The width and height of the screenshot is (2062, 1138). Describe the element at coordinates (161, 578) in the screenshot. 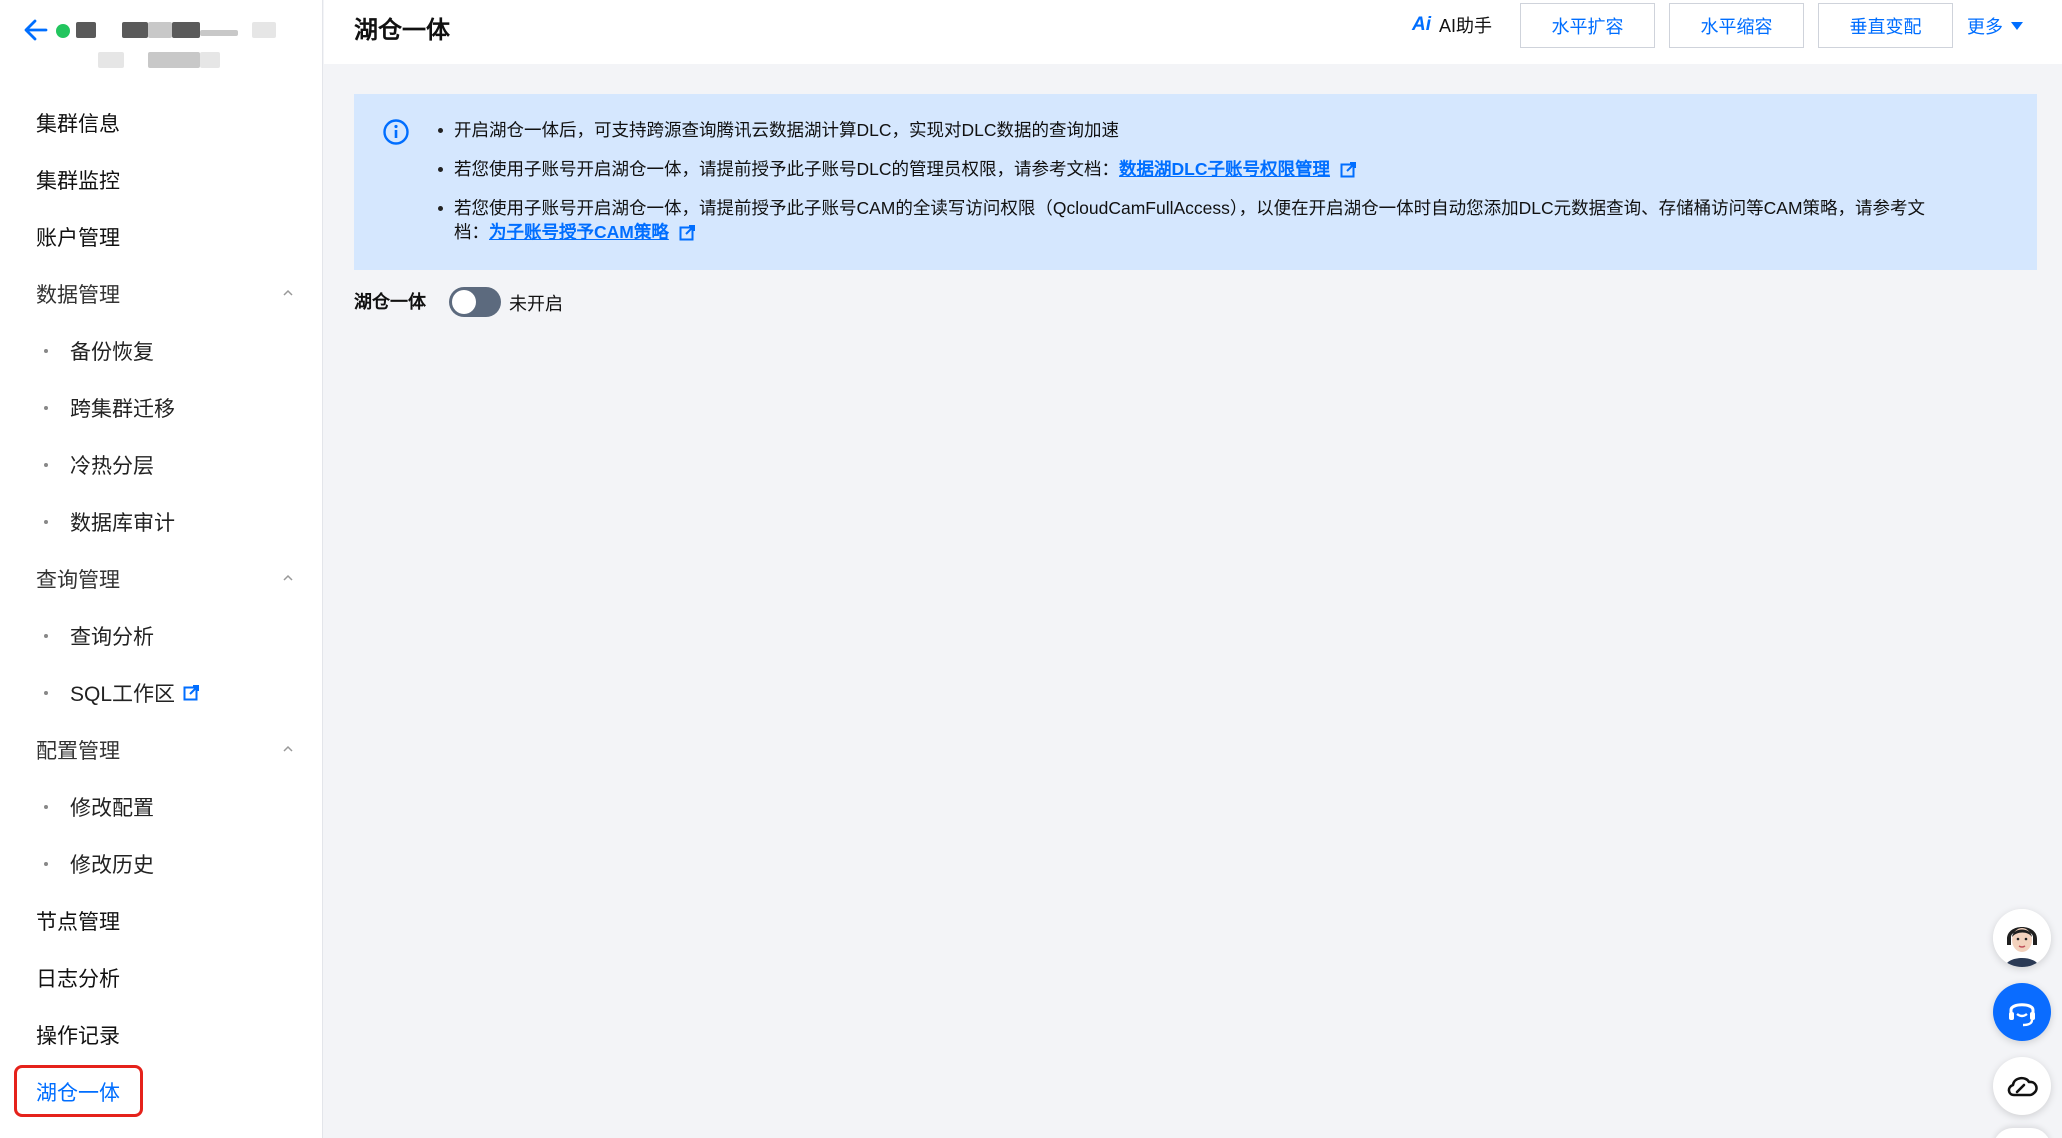

I see `sidebar-group-query-management: 查询管理` at that location.